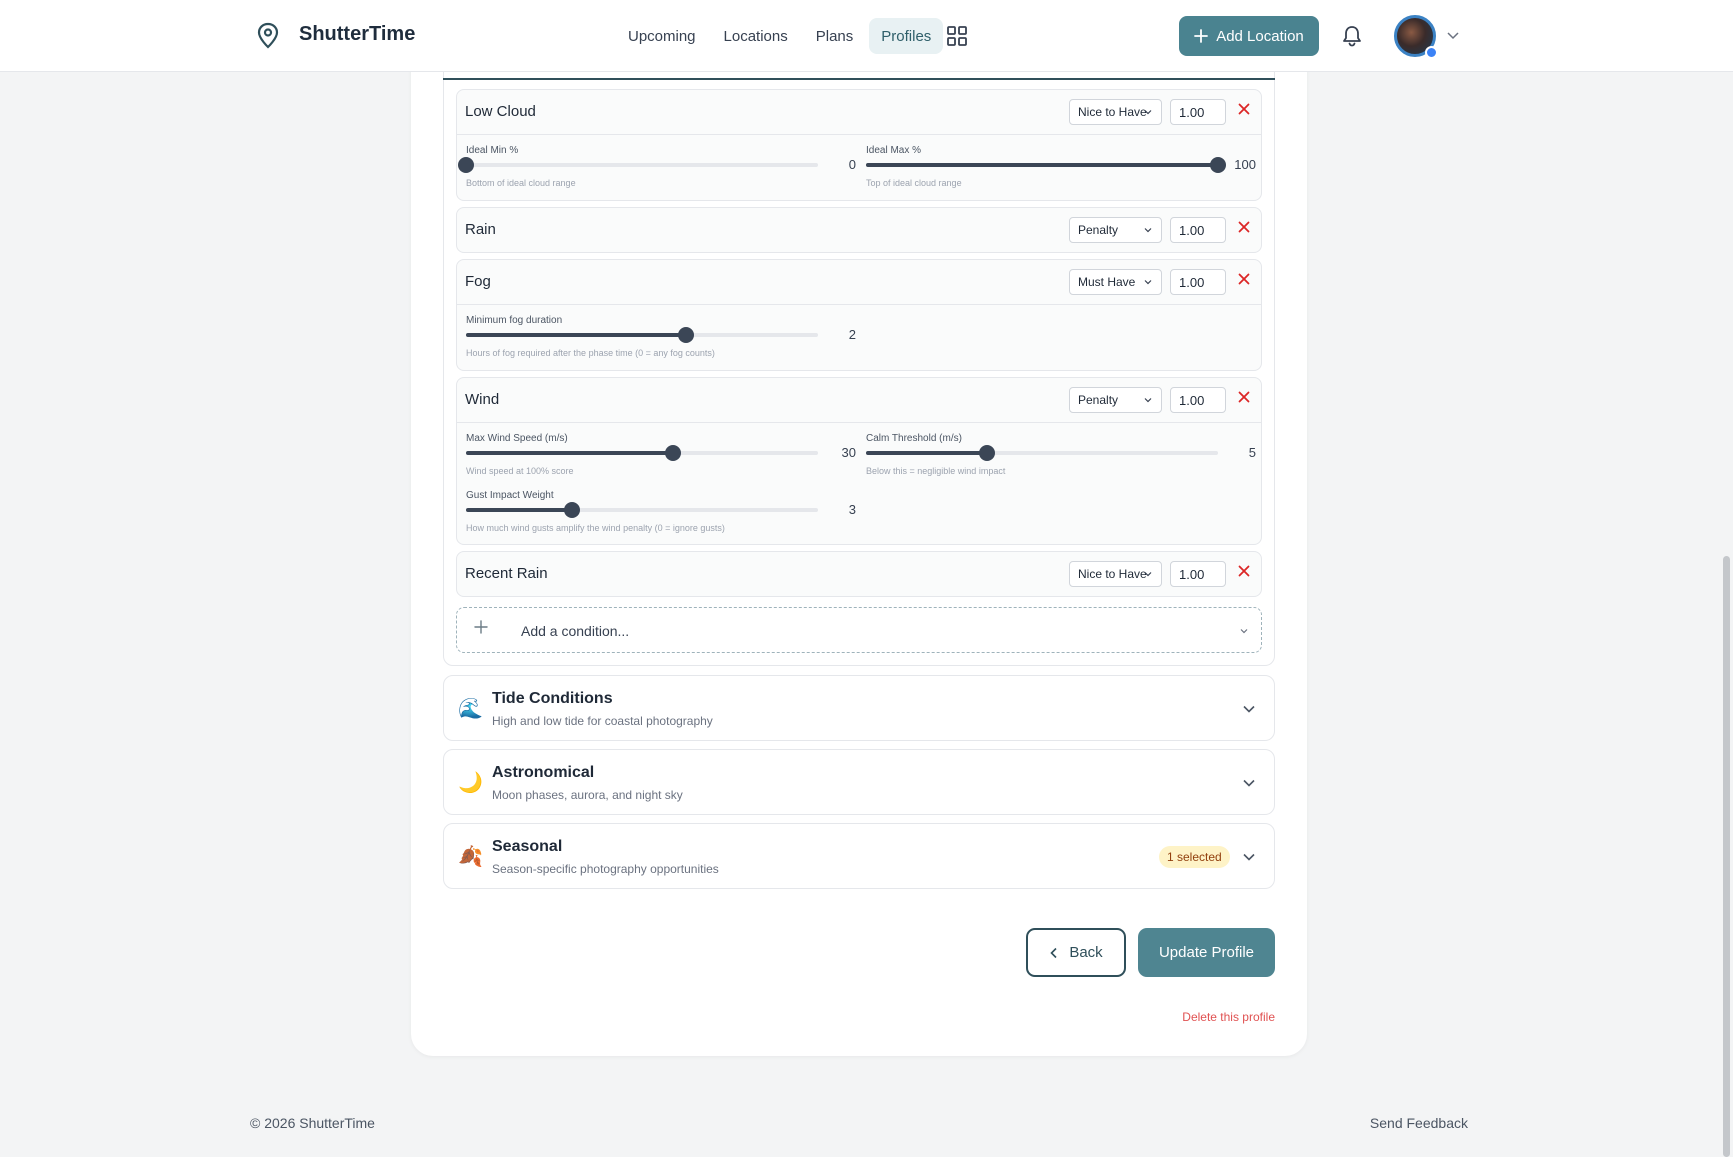  Describe the element at coordinates (914, 183) in the screenshot. I see `slider-help-text: Top of ideal cloud range` at that location.